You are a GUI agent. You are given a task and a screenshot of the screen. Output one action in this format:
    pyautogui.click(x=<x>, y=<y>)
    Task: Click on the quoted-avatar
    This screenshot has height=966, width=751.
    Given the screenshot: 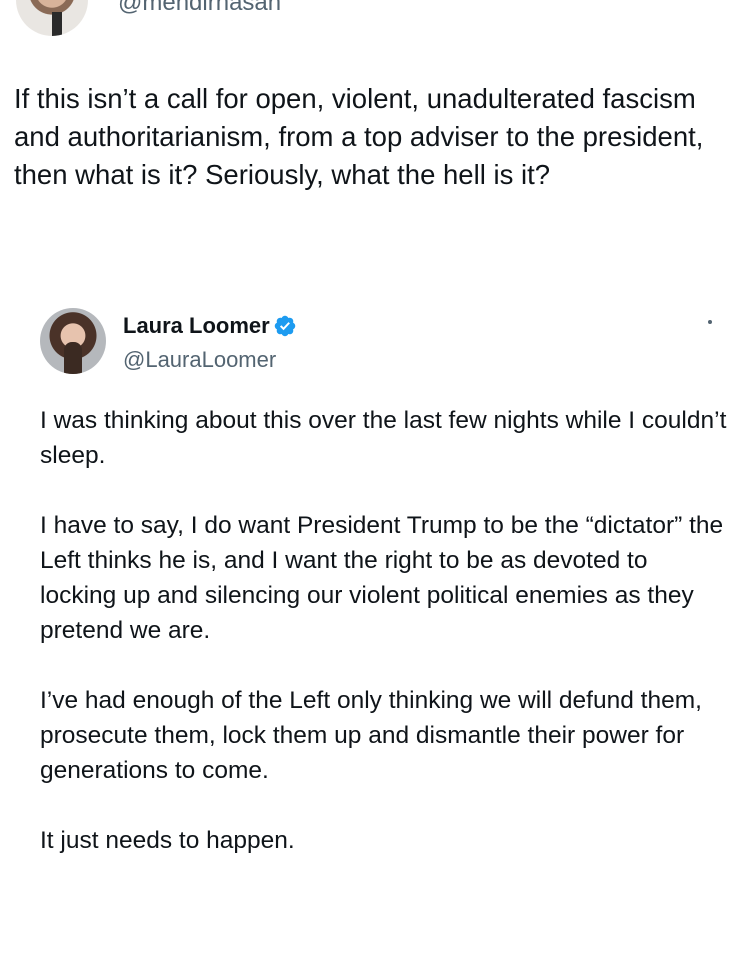 What is the action you would take?
    pyautogui.click(x=73, y=341)
    